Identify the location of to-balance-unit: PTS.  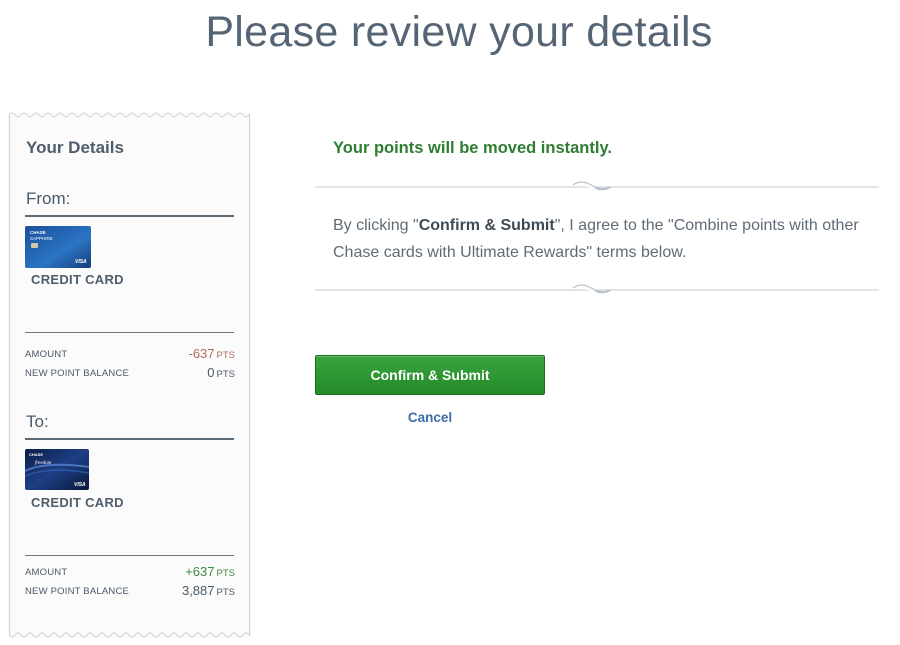
(225, 592).